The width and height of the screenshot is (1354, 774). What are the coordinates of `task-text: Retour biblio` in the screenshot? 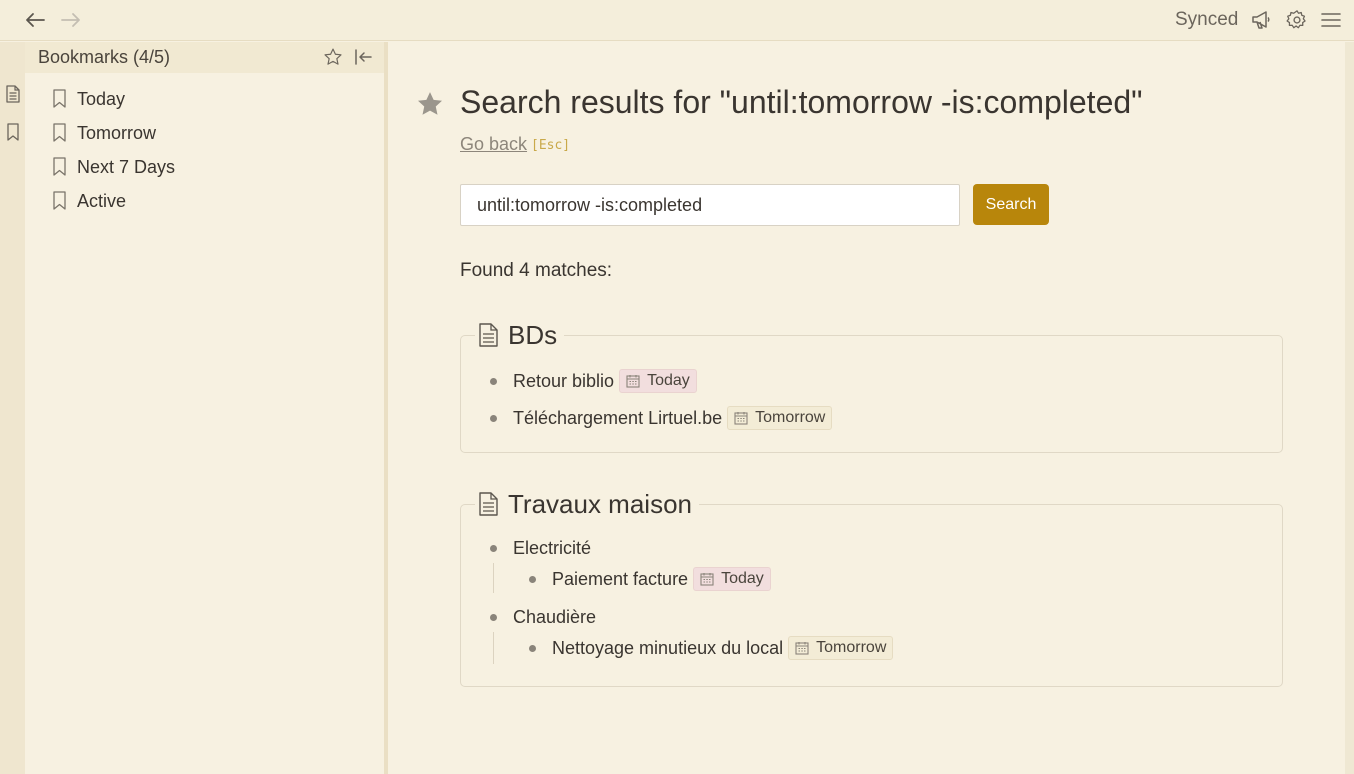 It's located at (564, 380).